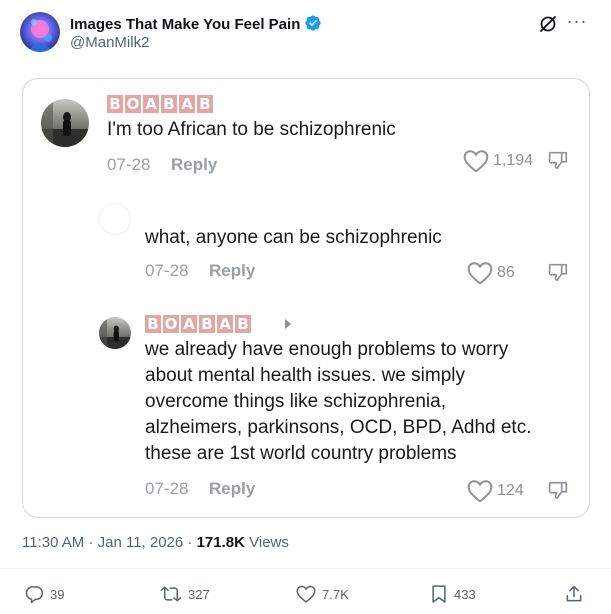 This screenshot has width=611, height=614. What do you see at coordinates (269, 542) in the screenshot?
I see `views-label: Views` at bounding box center [269, 542].